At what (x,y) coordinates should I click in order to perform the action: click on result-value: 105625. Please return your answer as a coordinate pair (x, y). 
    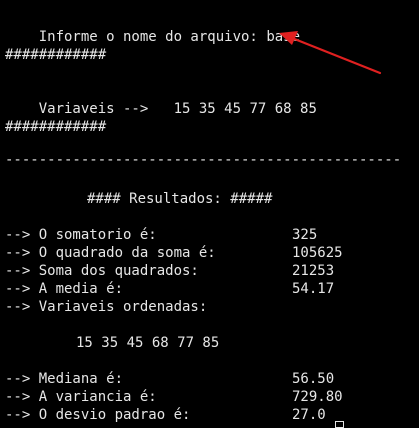
    Looking at the image, I should click on (317, 253).